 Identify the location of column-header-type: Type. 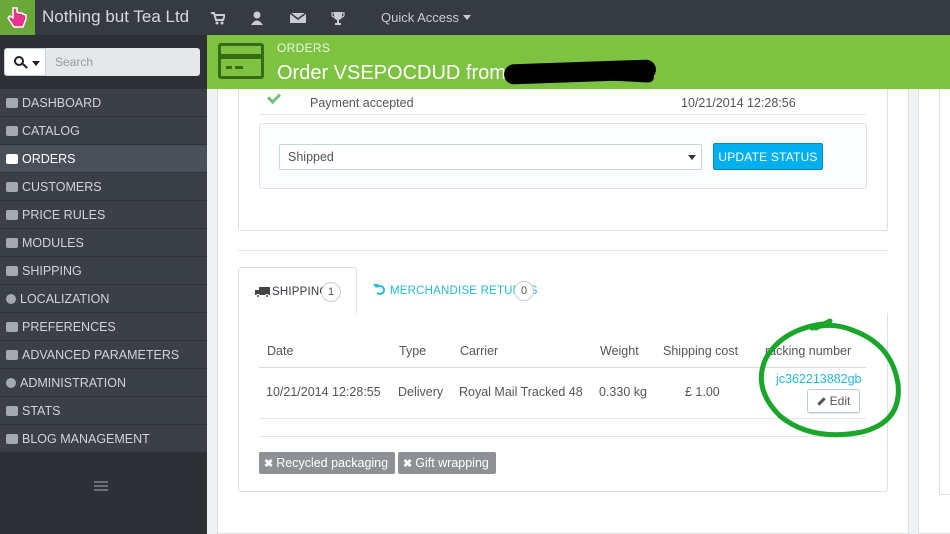
(413, 351).